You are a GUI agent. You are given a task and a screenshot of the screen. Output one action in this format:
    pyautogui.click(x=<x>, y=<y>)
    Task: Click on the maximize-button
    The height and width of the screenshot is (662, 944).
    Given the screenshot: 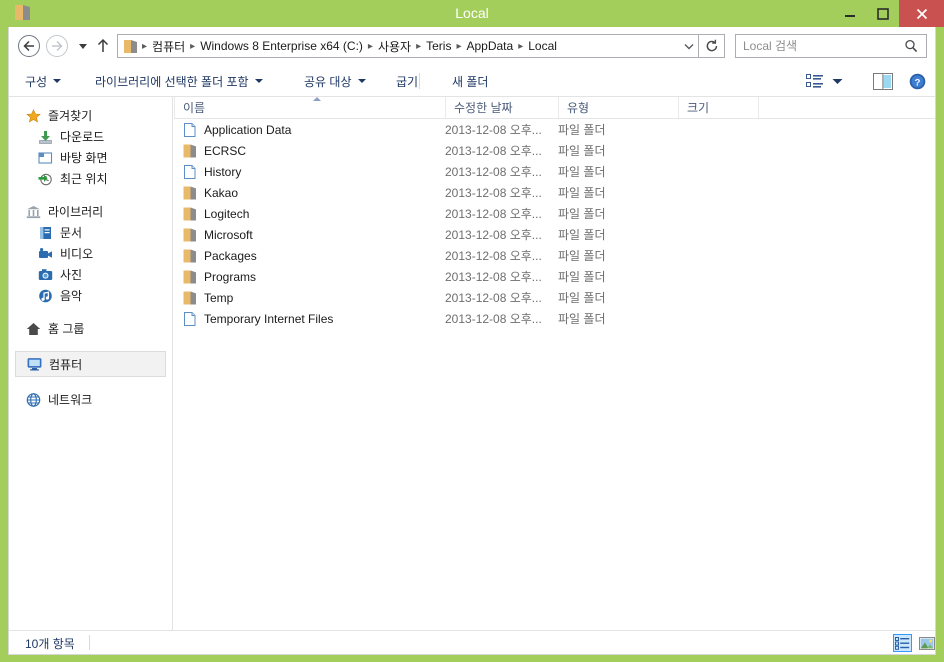 What is the action you would take?
    pyautogui.click(x=883, y=13)
    